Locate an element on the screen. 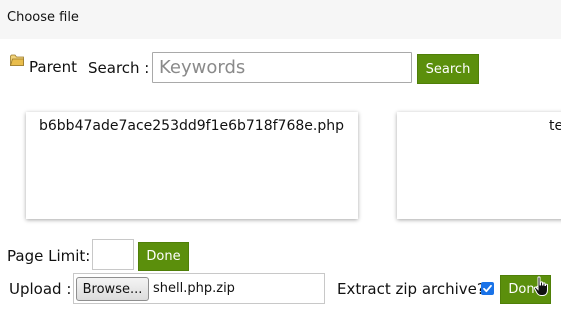 The width and height of the screenshot is (561, 335). selected-file-name: shell.php.zip is located at coordinates (194, 288).